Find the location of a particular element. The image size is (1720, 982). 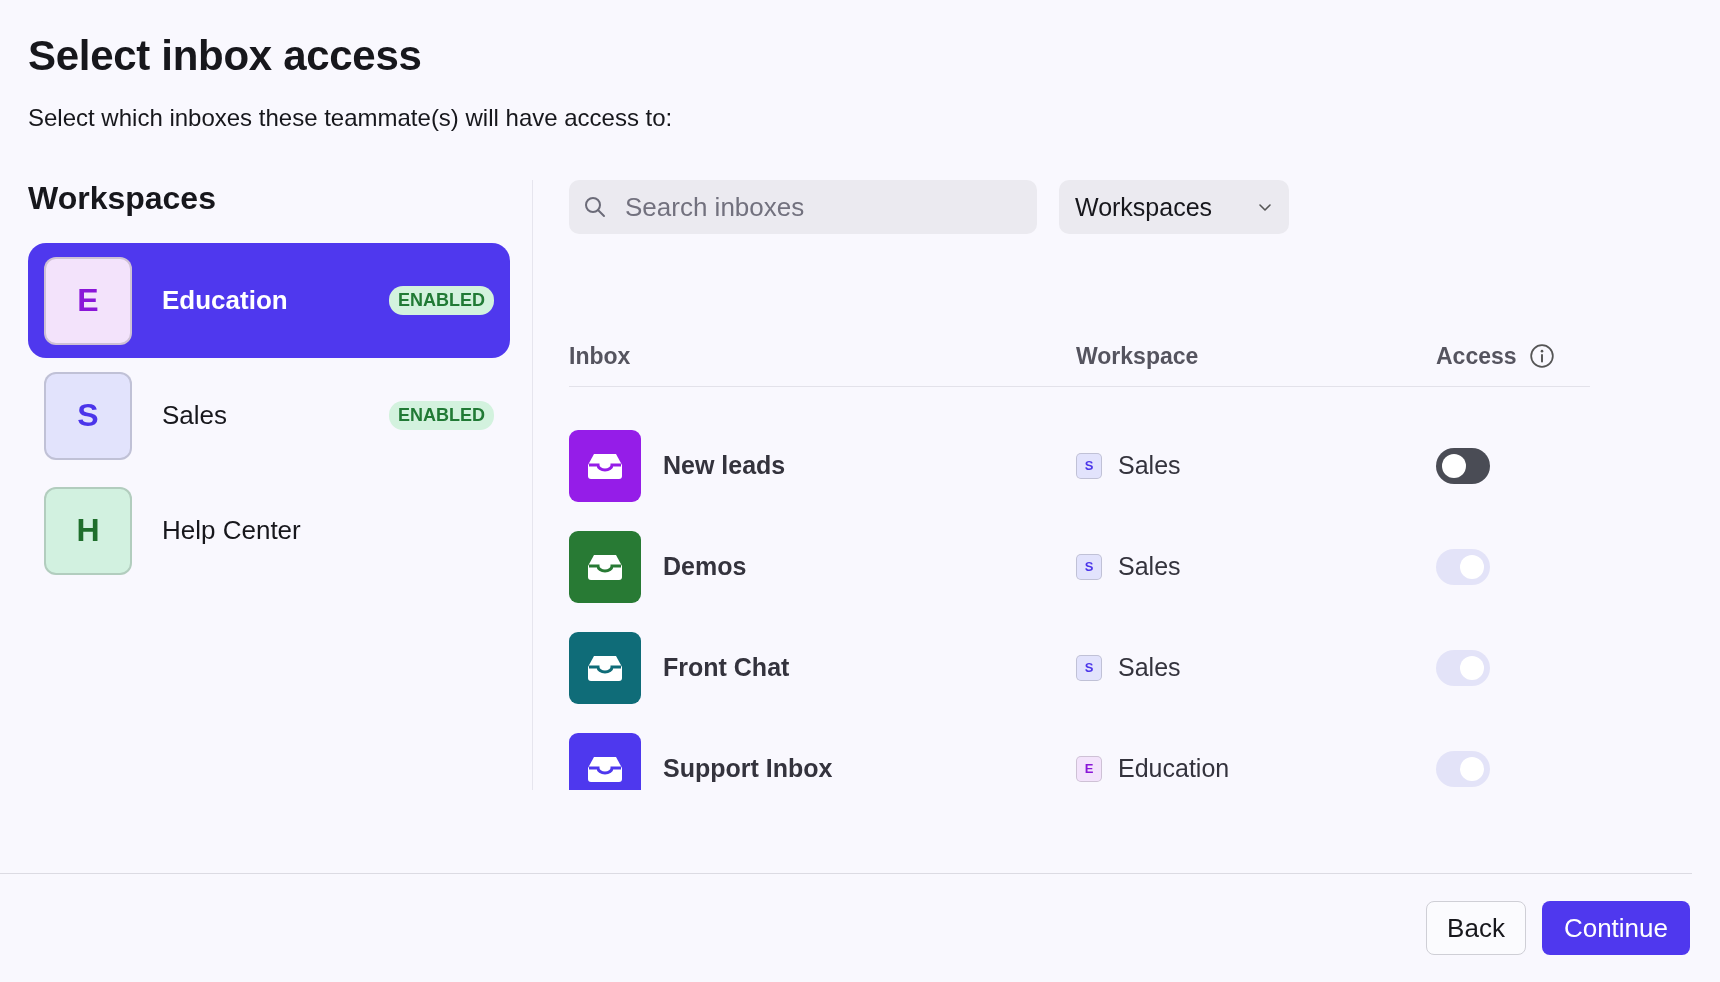

workspace-item: E Education ENABLED is located at coordinates (269, 300).